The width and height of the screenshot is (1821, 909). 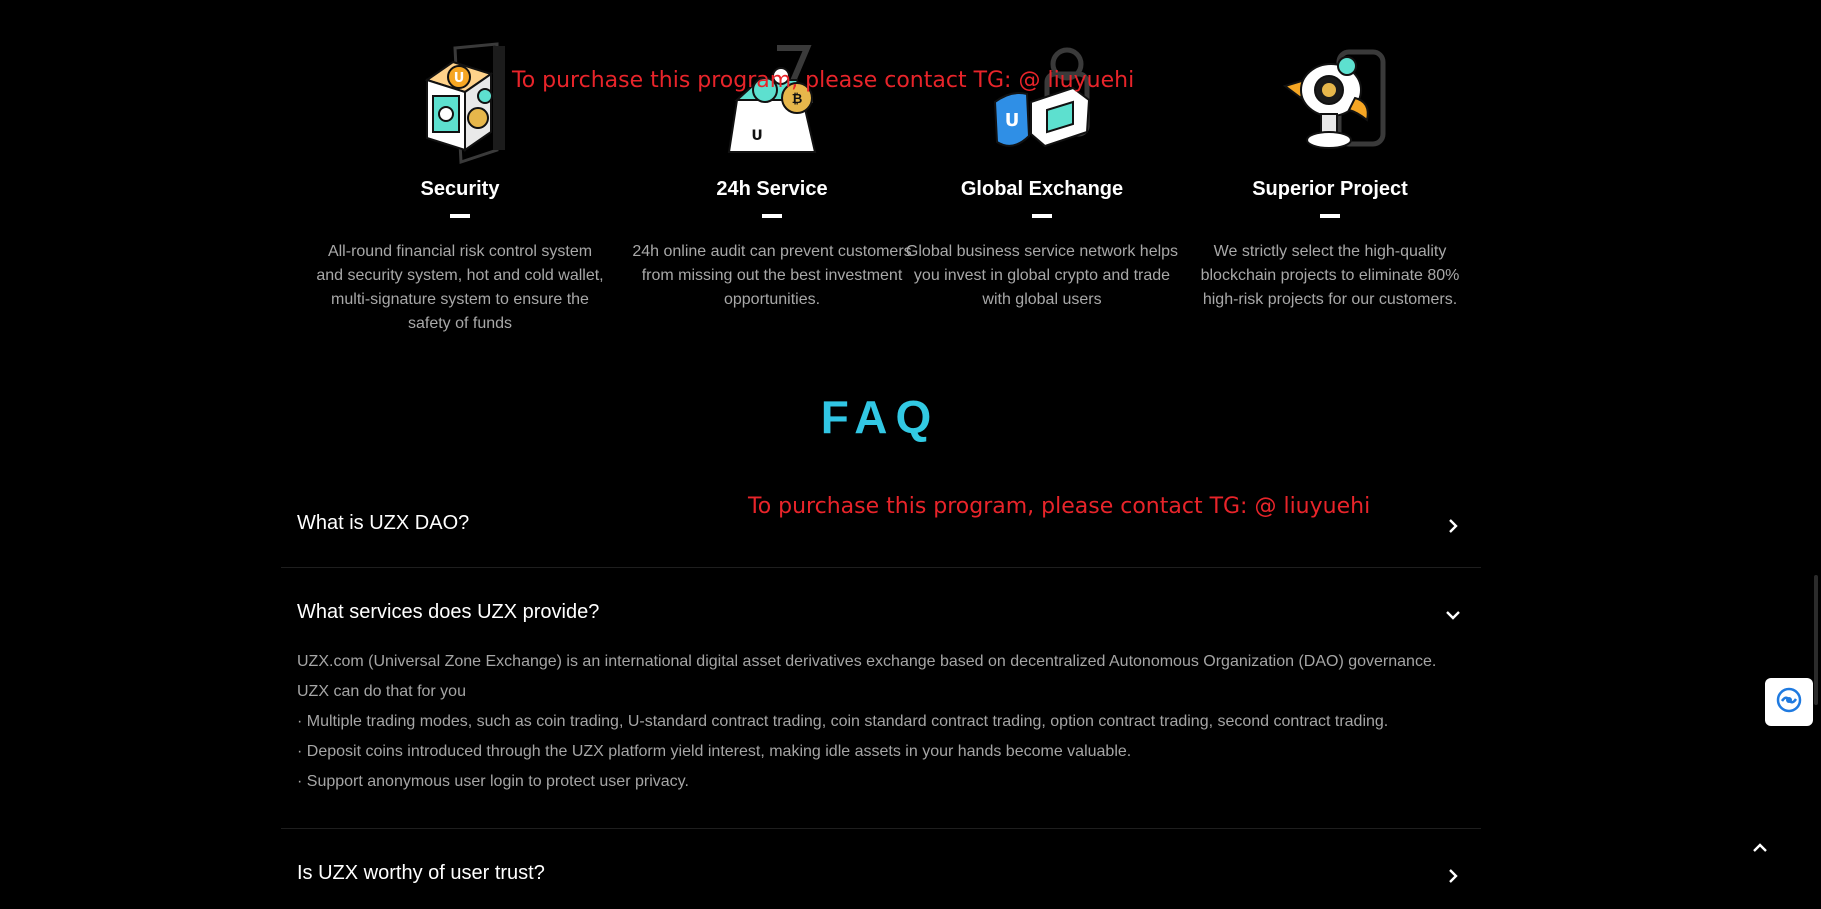 I want to click on camera-robot-icon, so click(x=1330, y=105).